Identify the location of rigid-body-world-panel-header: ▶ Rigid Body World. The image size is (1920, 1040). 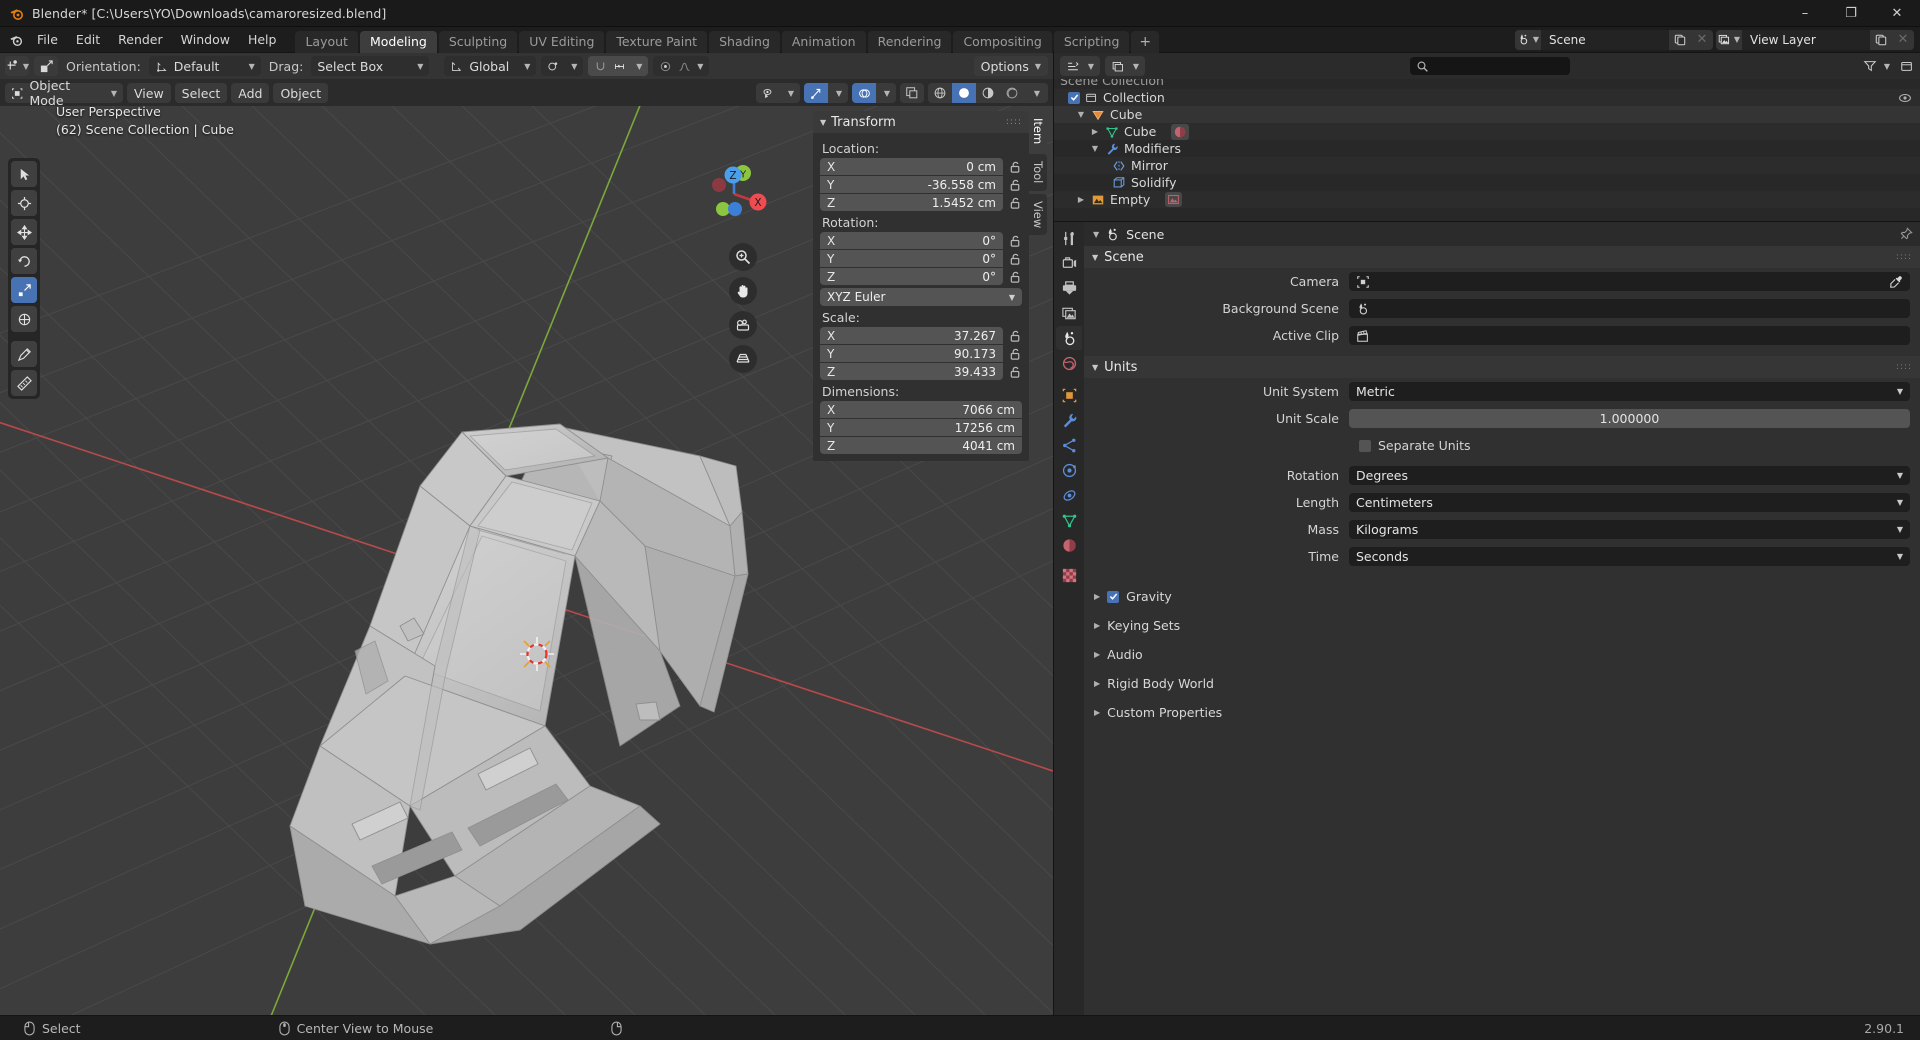
(1502, 683).